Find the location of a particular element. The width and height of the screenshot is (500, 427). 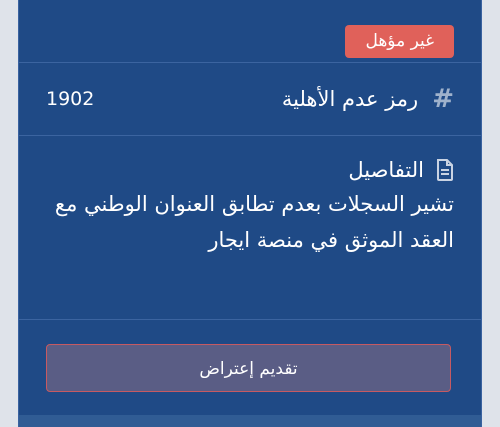

code-label-group: # رمز عدم الأهلية is located at coordinates (368, 99).